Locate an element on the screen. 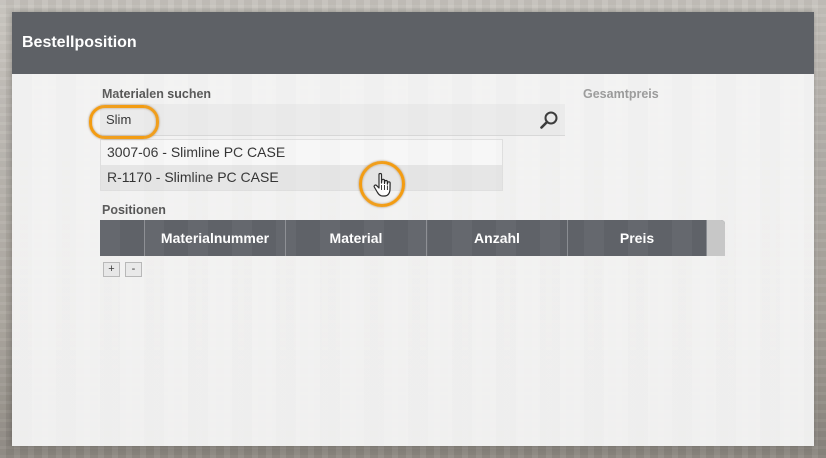 The height and width of the screenshot is (458, 826). search-result-item: 3007-06 - Slimline PC CASE is located at coordinates (301, 152).